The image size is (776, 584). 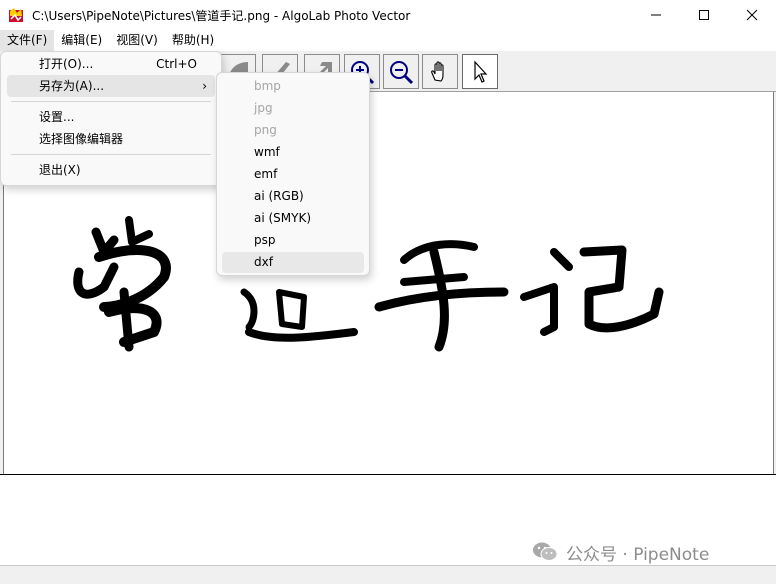 I want to click on format-ai-rgb: ai (RGB), so click(x=293, y=196).